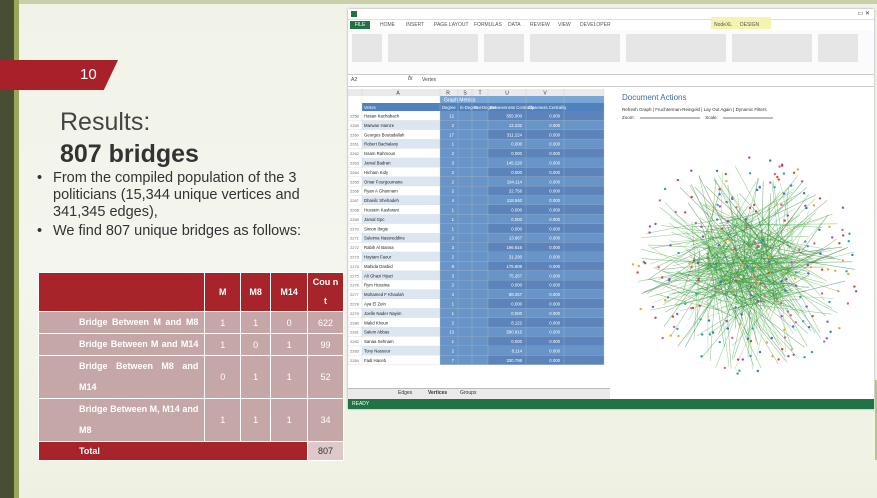  What do you see at coordinates (376, 172) in the screenshot?
I see `vertex-name: Hicham Kidy` at bounding box center [376, 172].